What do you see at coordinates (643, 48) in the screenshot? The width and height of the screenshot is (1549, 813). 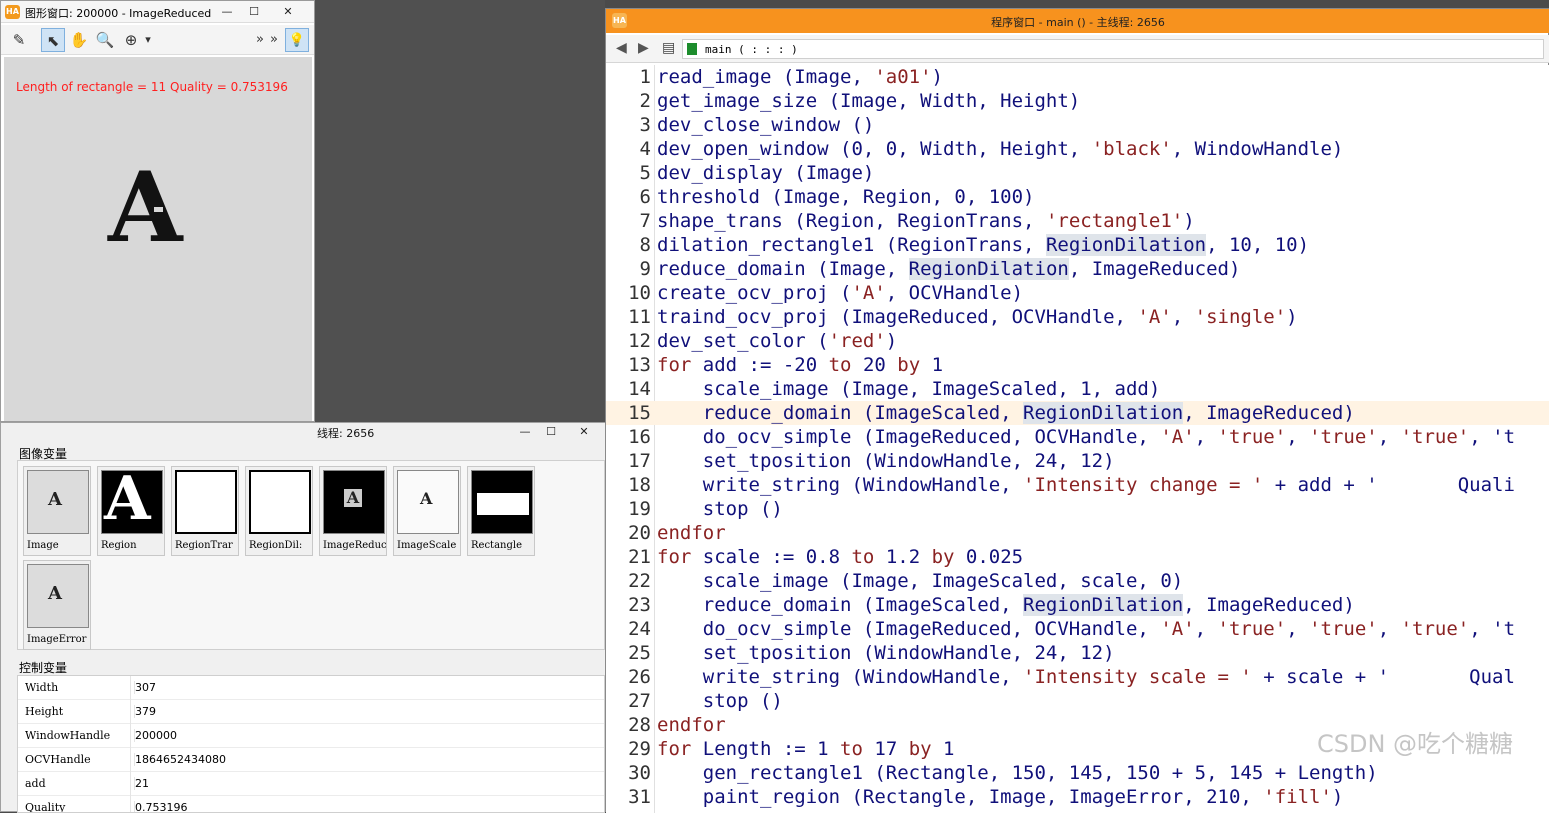 I see `forward-arrow-icon: ▶` at bounding box center [643, 48].